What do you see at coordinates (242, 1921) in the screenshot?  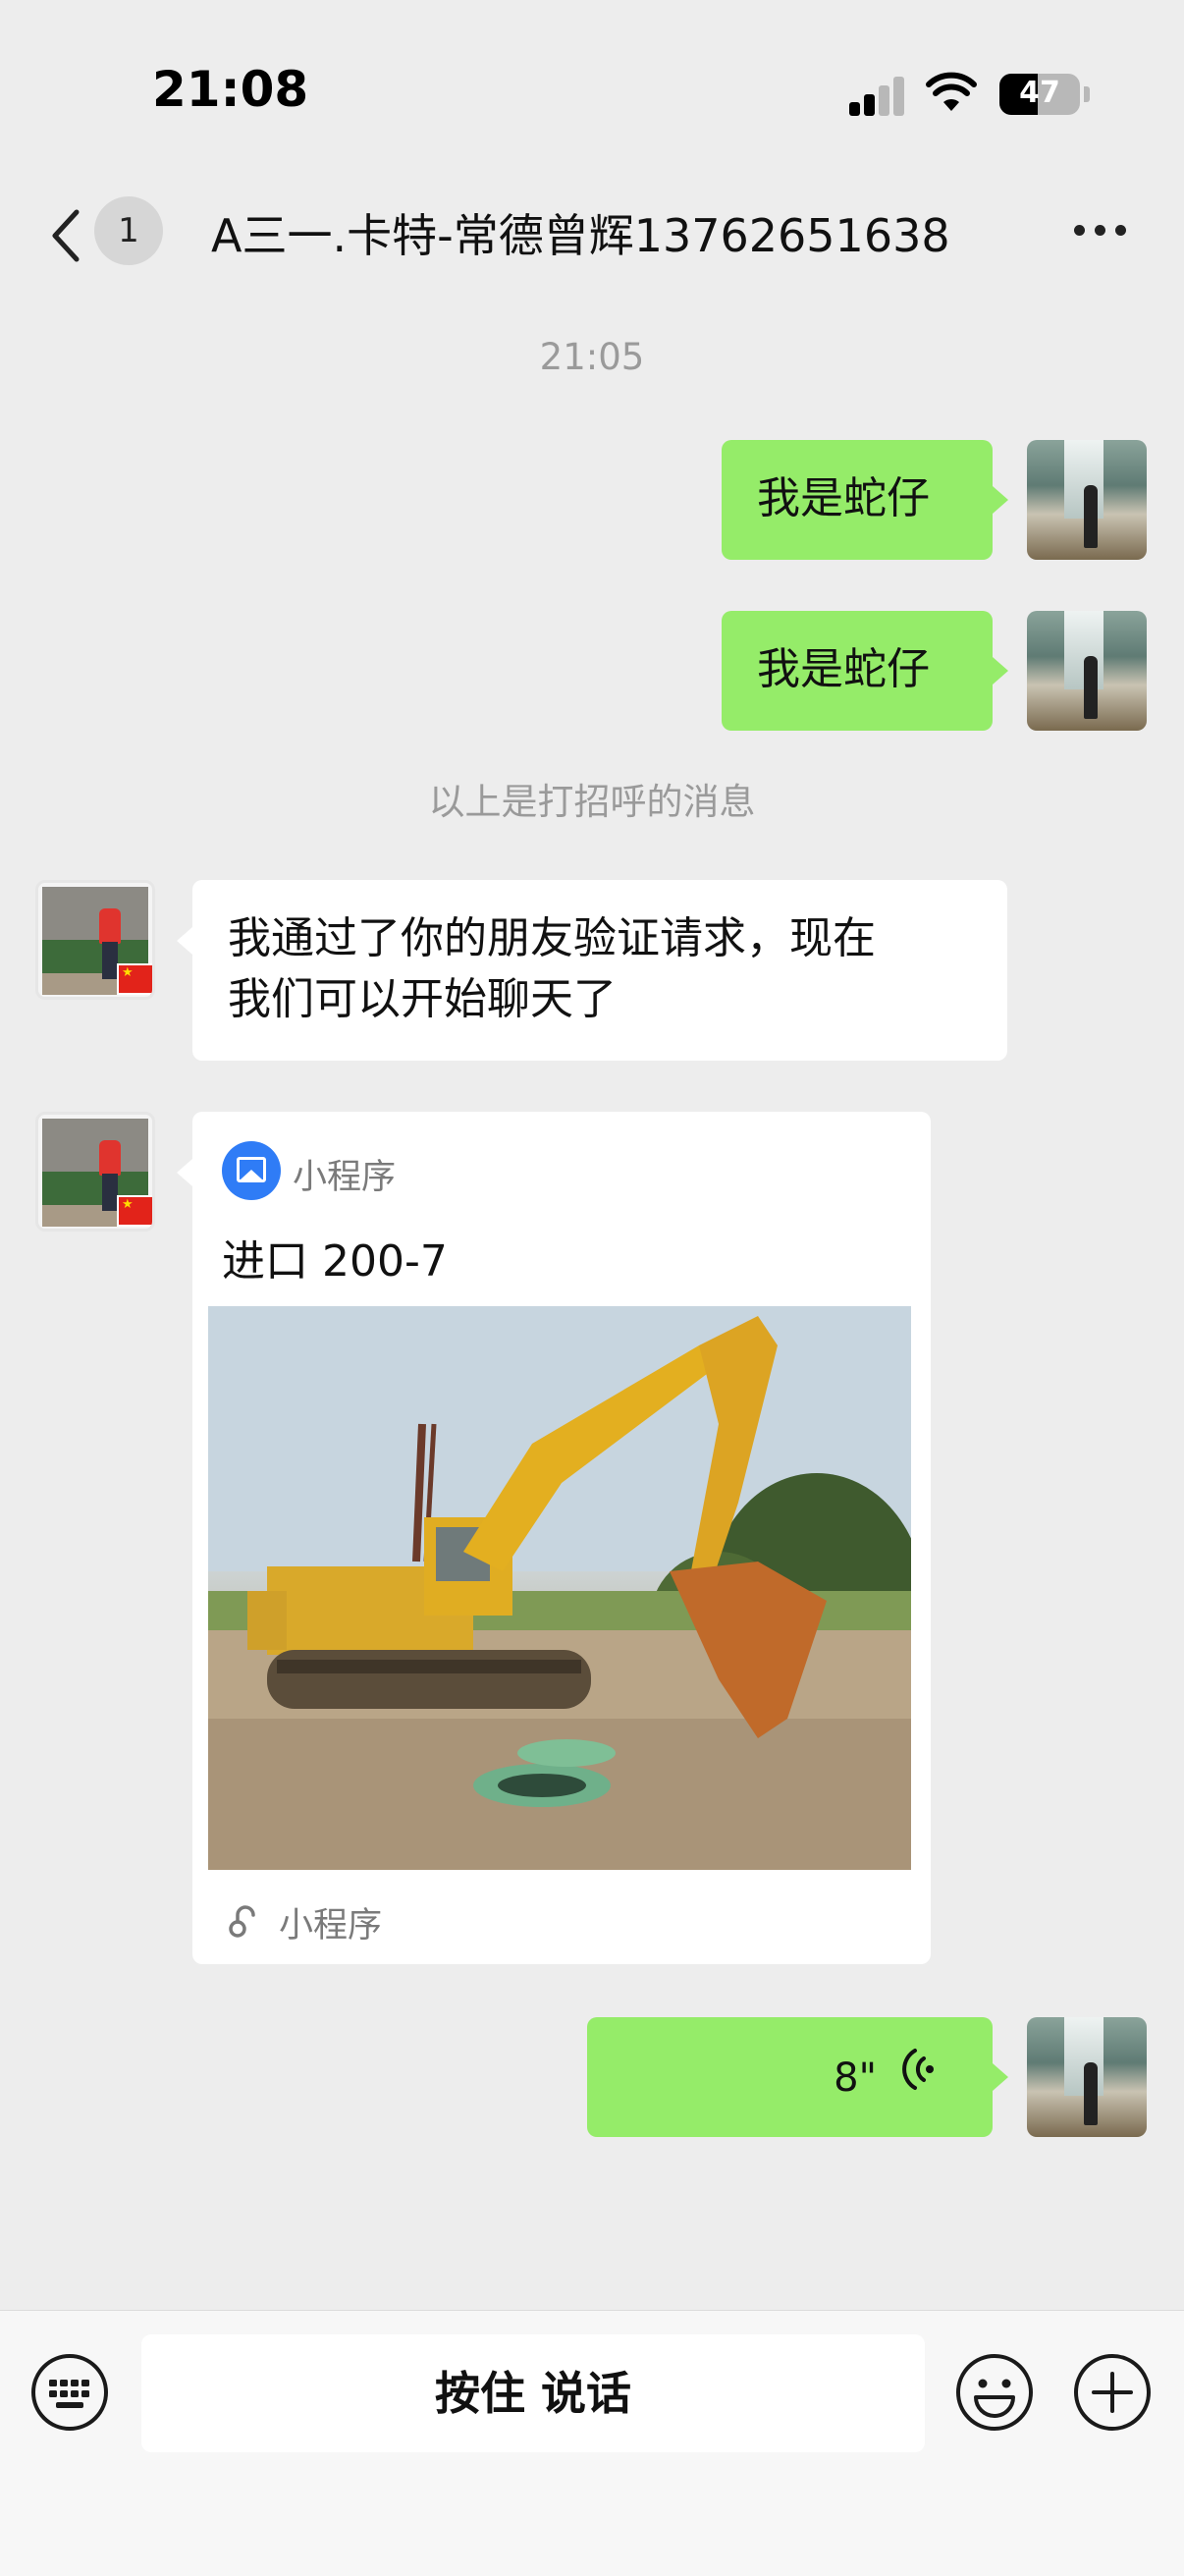 I see `link-icon` at bounding box center [242, 1921].